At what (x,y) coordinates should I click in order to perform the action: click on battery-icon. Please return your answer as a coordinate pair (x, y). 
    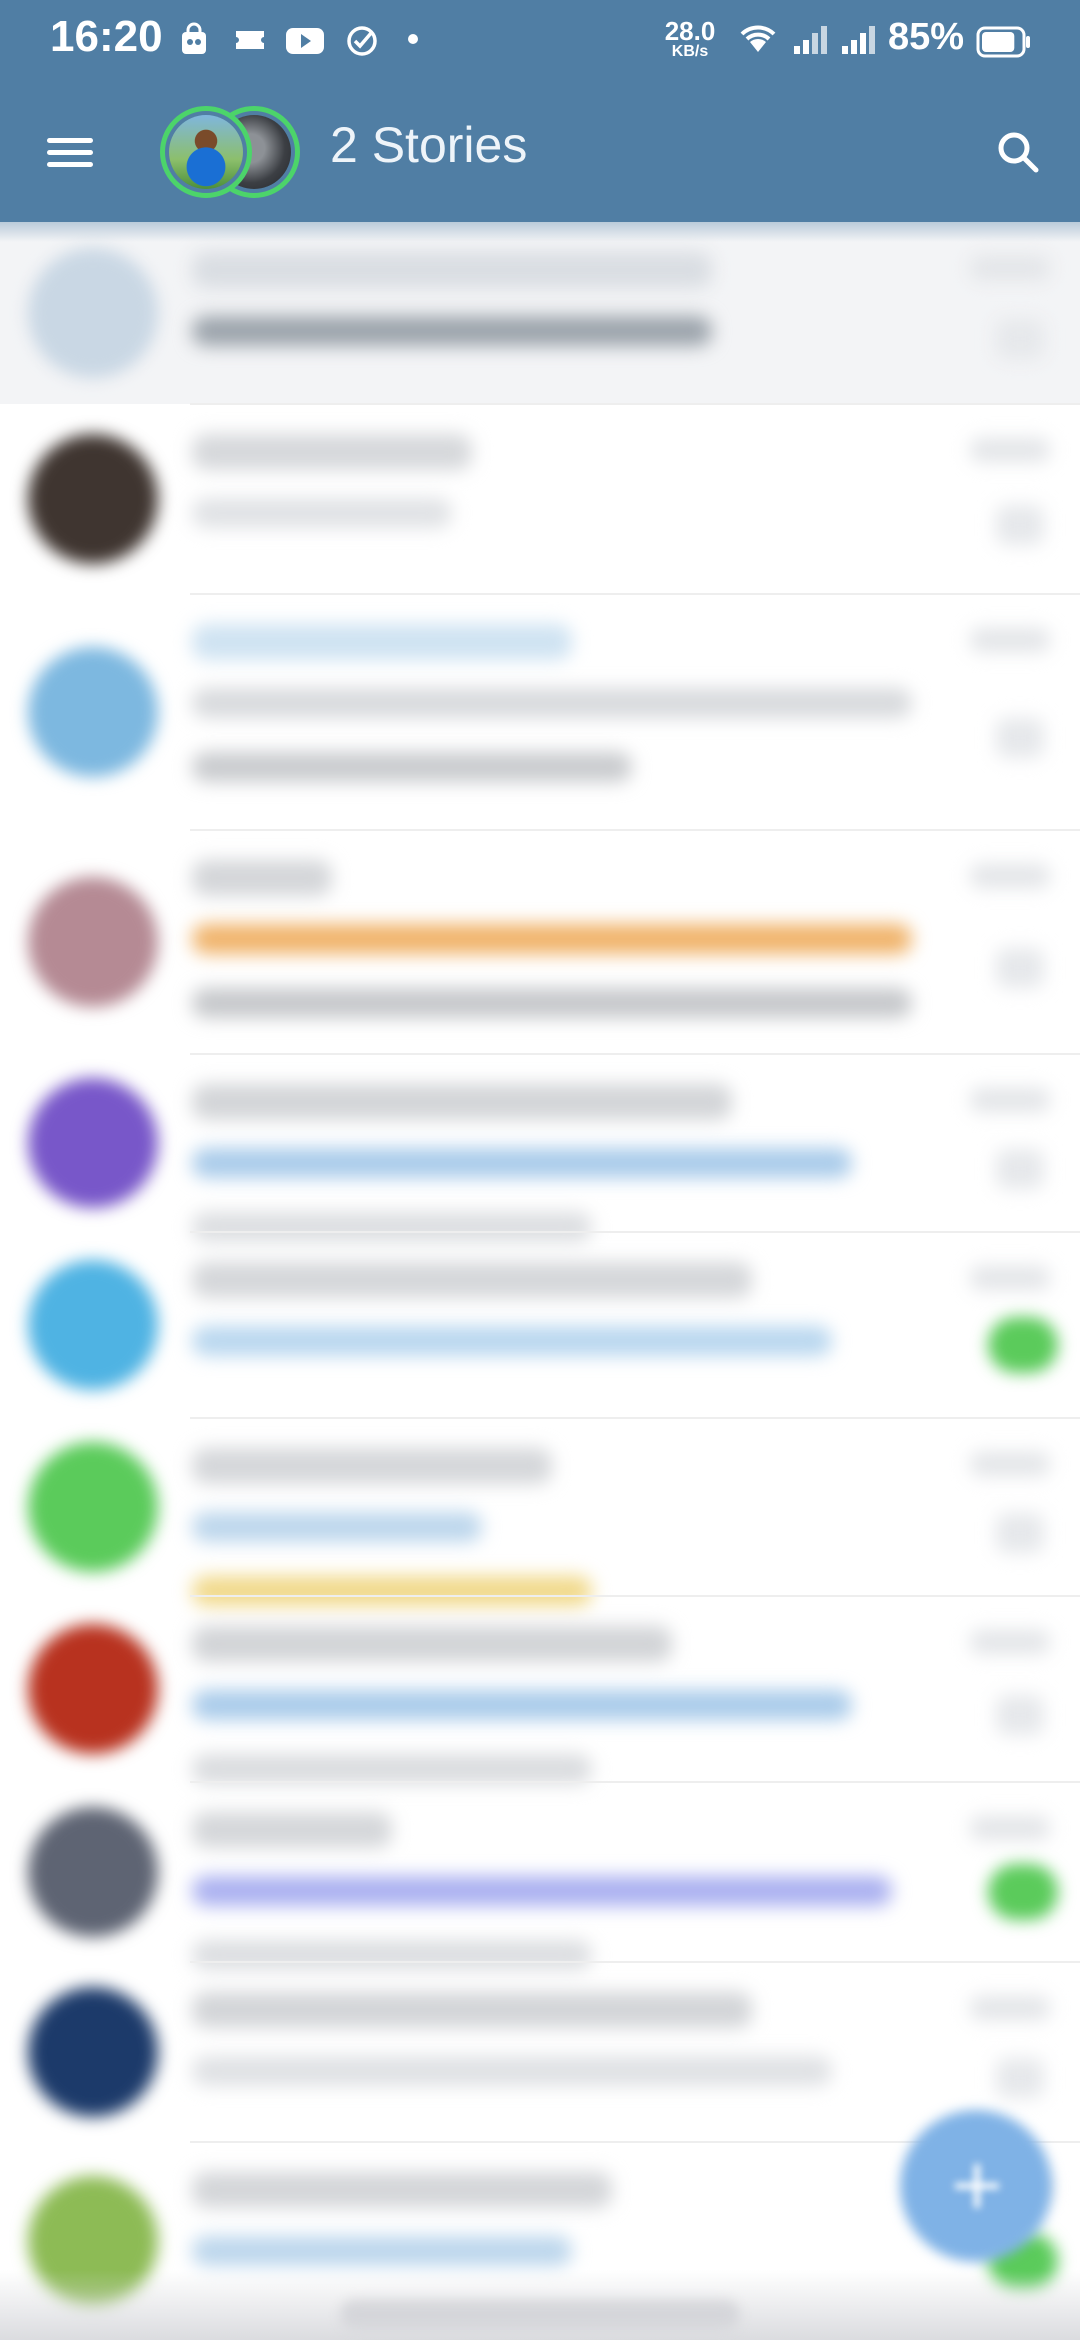
    Looking at the image, I should click on (1003, 42).